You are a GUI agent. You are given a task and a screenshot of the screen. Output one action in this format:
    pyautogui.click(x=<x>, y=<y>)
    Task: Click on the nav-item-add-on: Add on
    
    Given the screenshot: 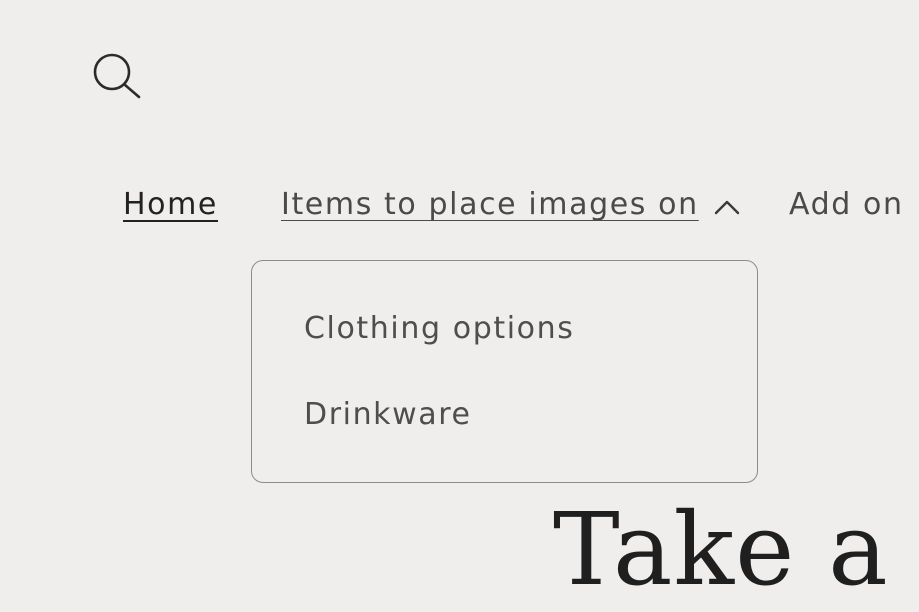 What is the action you would take?
    pyautogui.click(x=846, y=205)
    